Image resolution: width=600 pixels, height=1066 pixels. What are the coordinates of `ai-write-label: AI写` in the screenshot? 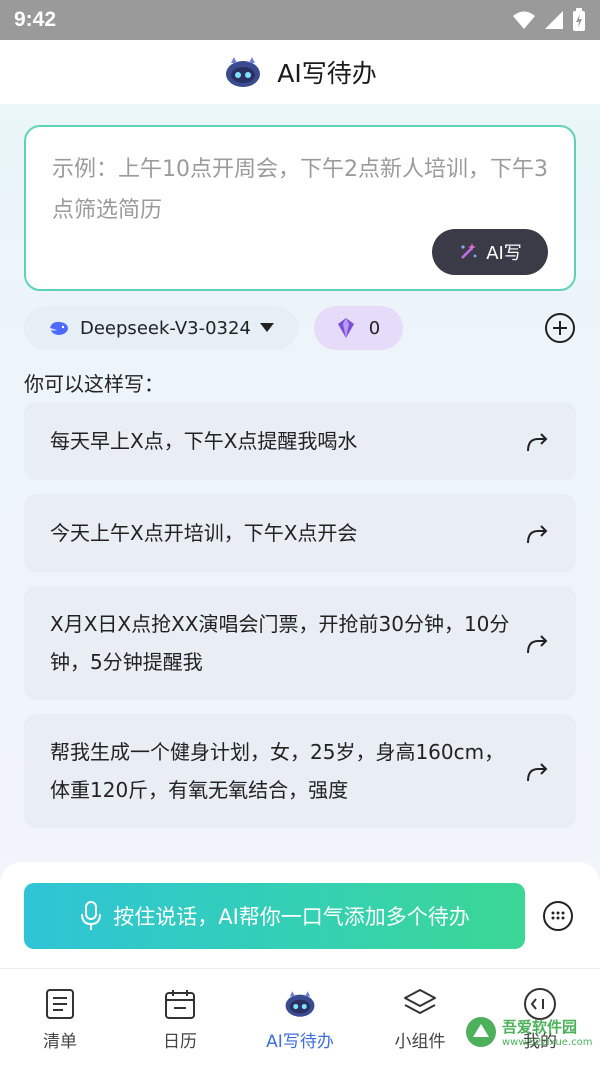 It's located at (504, 253).